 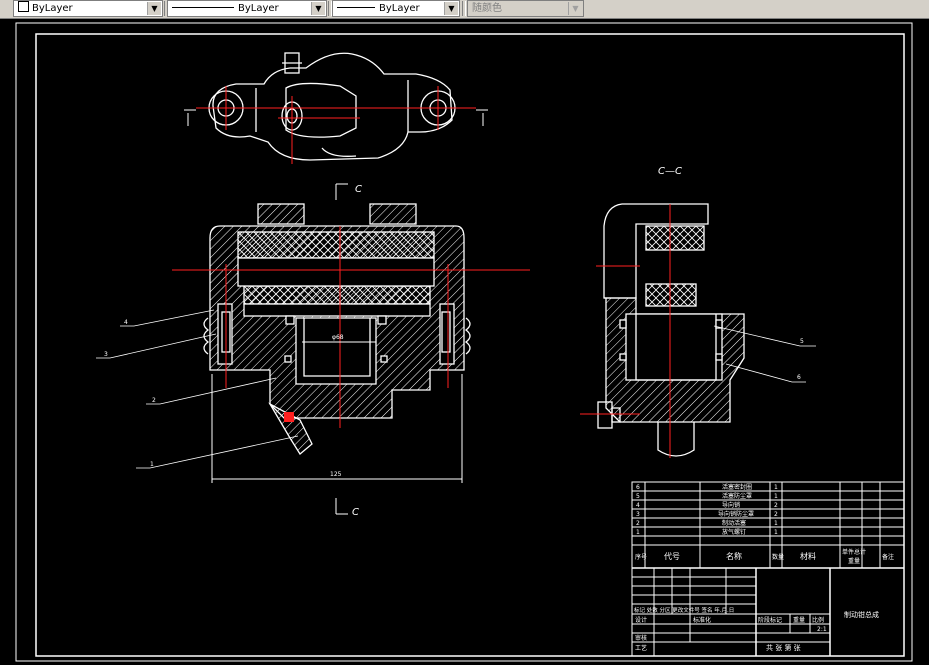 What do you see at coordinates (88, 8) in the screenshot?
I see `color-combo: ByLayer ▼` at bounding box center [88, 8].